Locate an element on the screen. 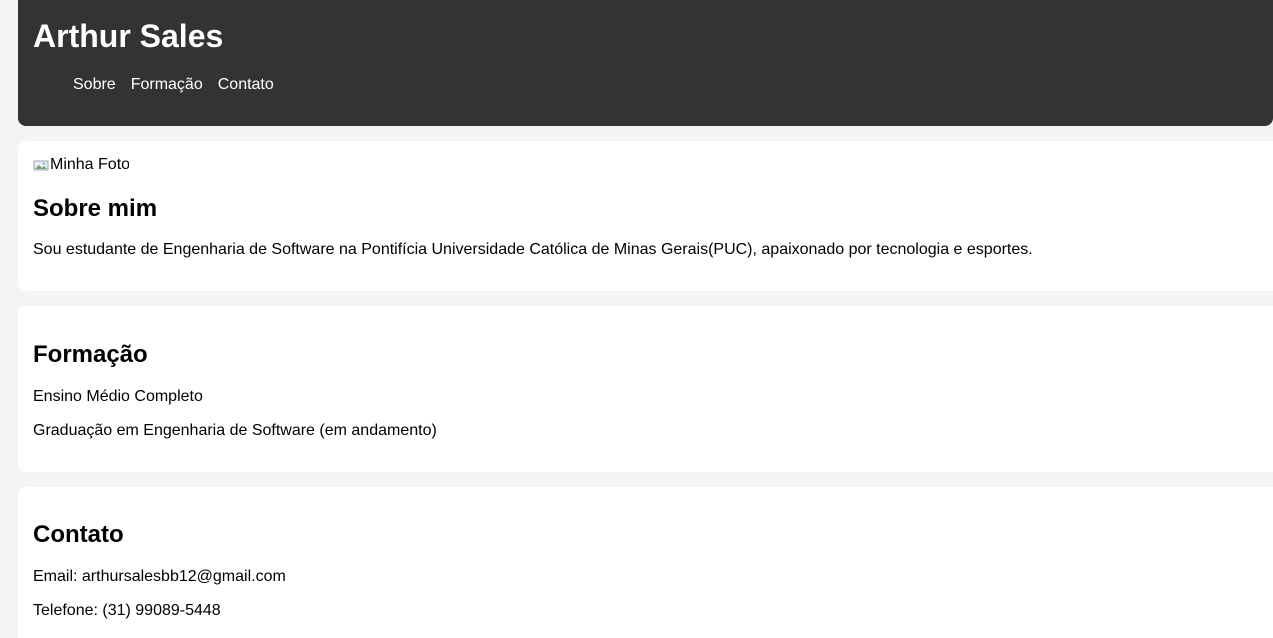 The width and height of the screenshot is (1273, 638). contact-phone: Telefone: (31) 99089-5448 is located at coordinates (127, 610).